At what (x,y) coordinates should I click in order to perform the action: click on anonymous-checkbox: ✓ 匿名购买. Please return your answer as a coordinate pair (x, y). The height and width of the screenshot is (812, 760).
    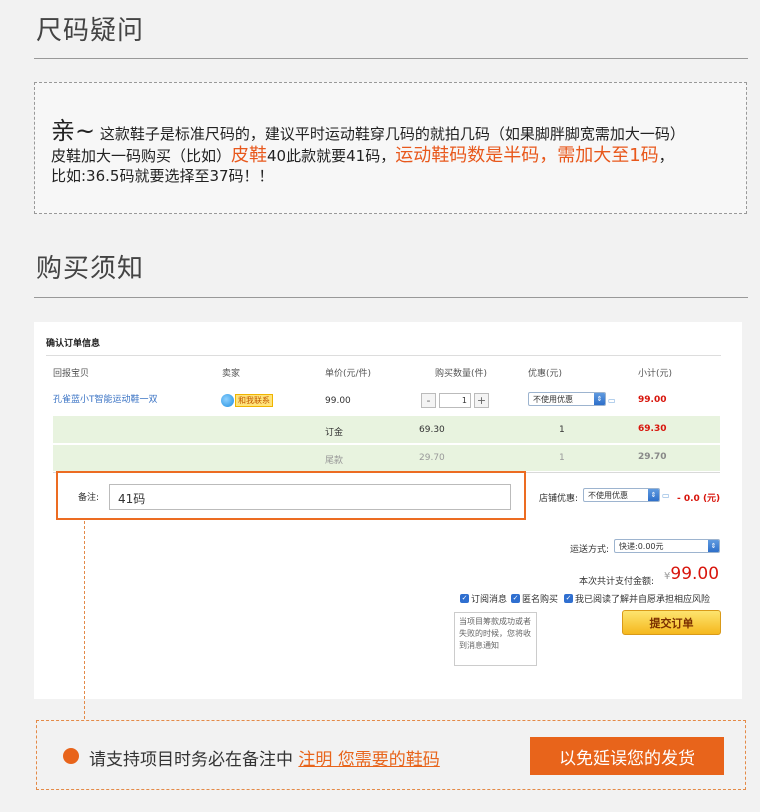
    Looking at the image, I should click on (534, 598).